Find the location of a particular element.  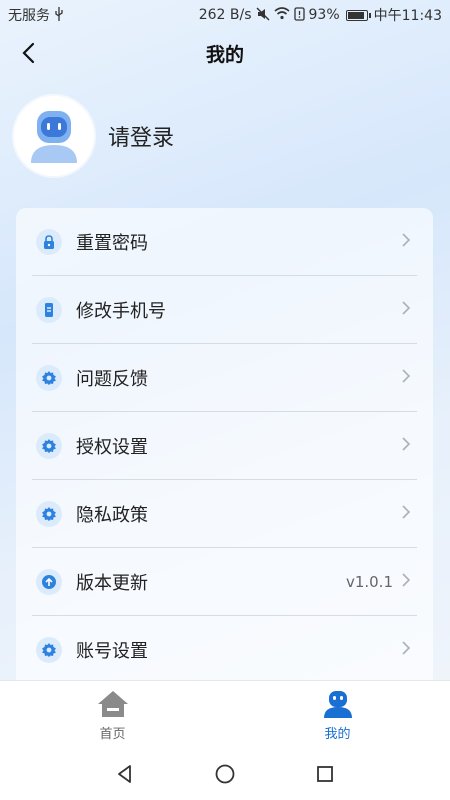

lock-icon is located at coordinates (49, 241).